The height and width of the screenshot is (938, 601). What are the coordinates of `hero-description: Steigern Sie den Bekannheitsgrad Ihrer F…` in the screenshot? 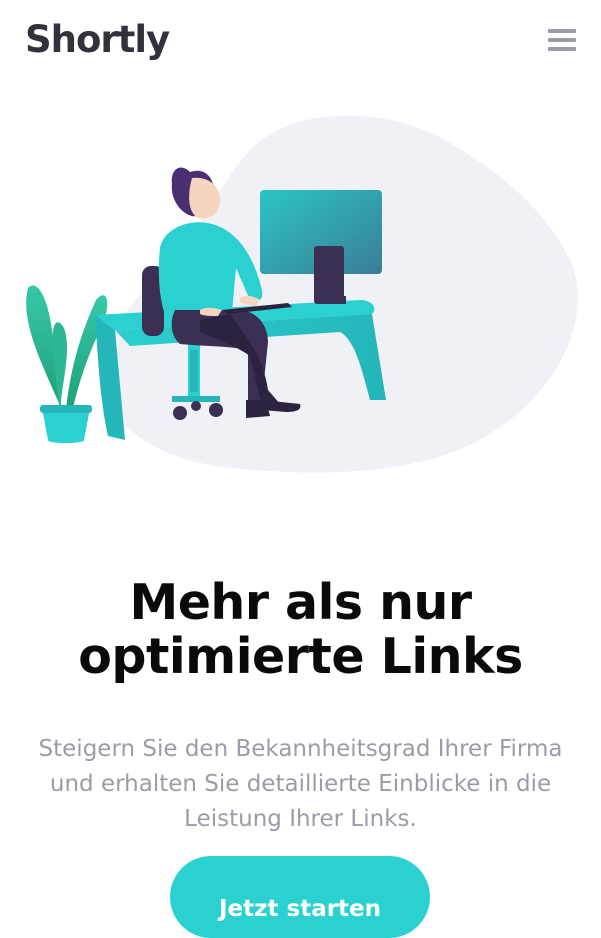 It's located at (300, 784).